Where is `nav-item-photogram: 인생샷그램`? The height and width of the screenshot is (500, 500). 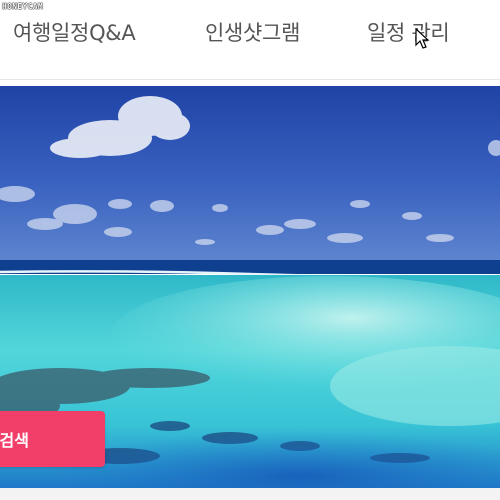 nav-item-photogram: 인생샷그램 is located at coordinates (252, 32).